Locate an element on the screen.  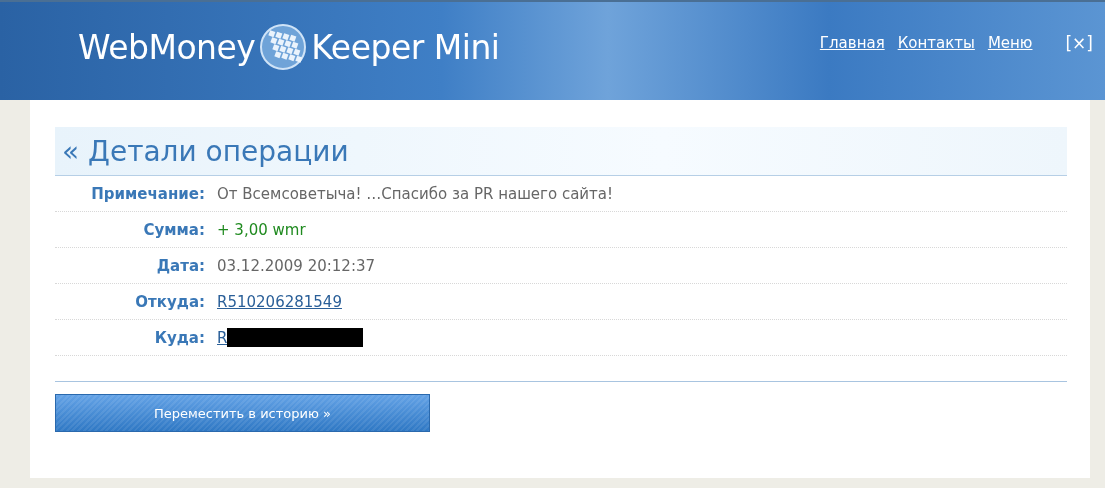
logo-text: Keeper Mini is located at coordinates (405, 47).